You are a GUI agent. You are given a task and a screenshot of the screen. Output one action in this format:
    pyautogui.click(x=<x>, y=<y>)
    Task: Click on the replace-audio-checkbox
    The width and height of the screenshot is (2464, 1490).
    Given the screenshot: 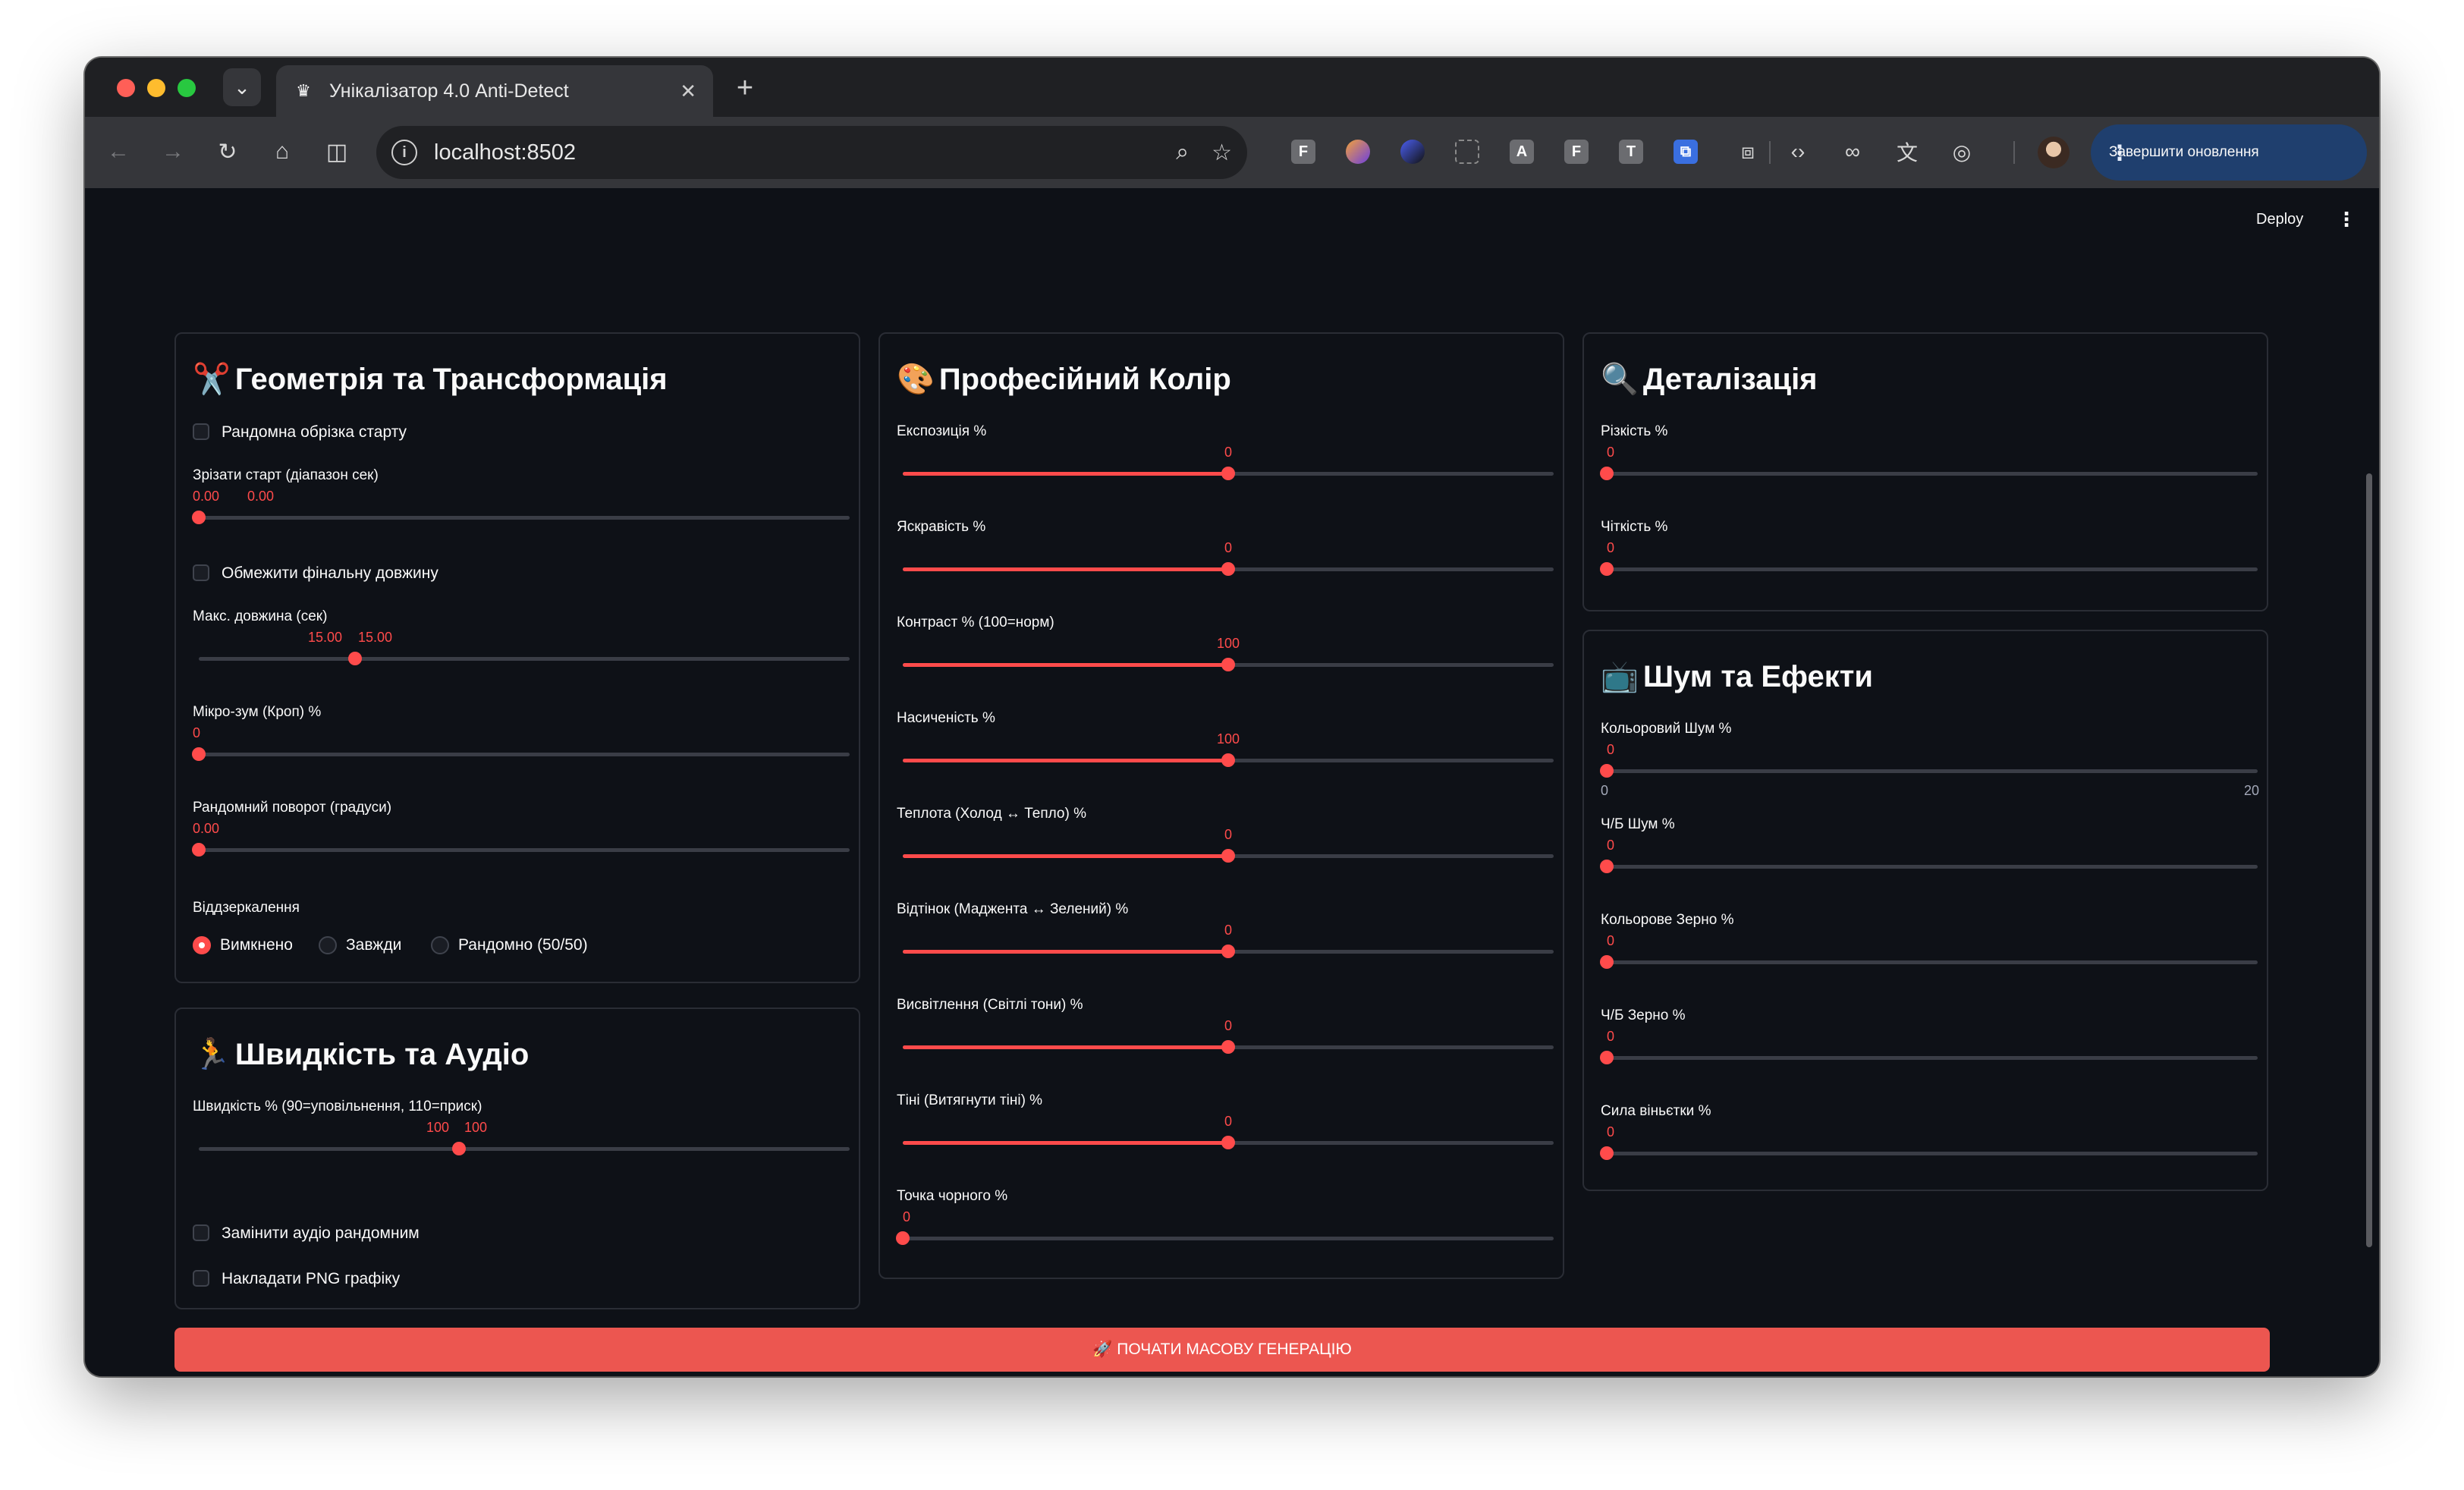 What is the action you would take?
    pyautogui.click(x=201, y=1232)
    